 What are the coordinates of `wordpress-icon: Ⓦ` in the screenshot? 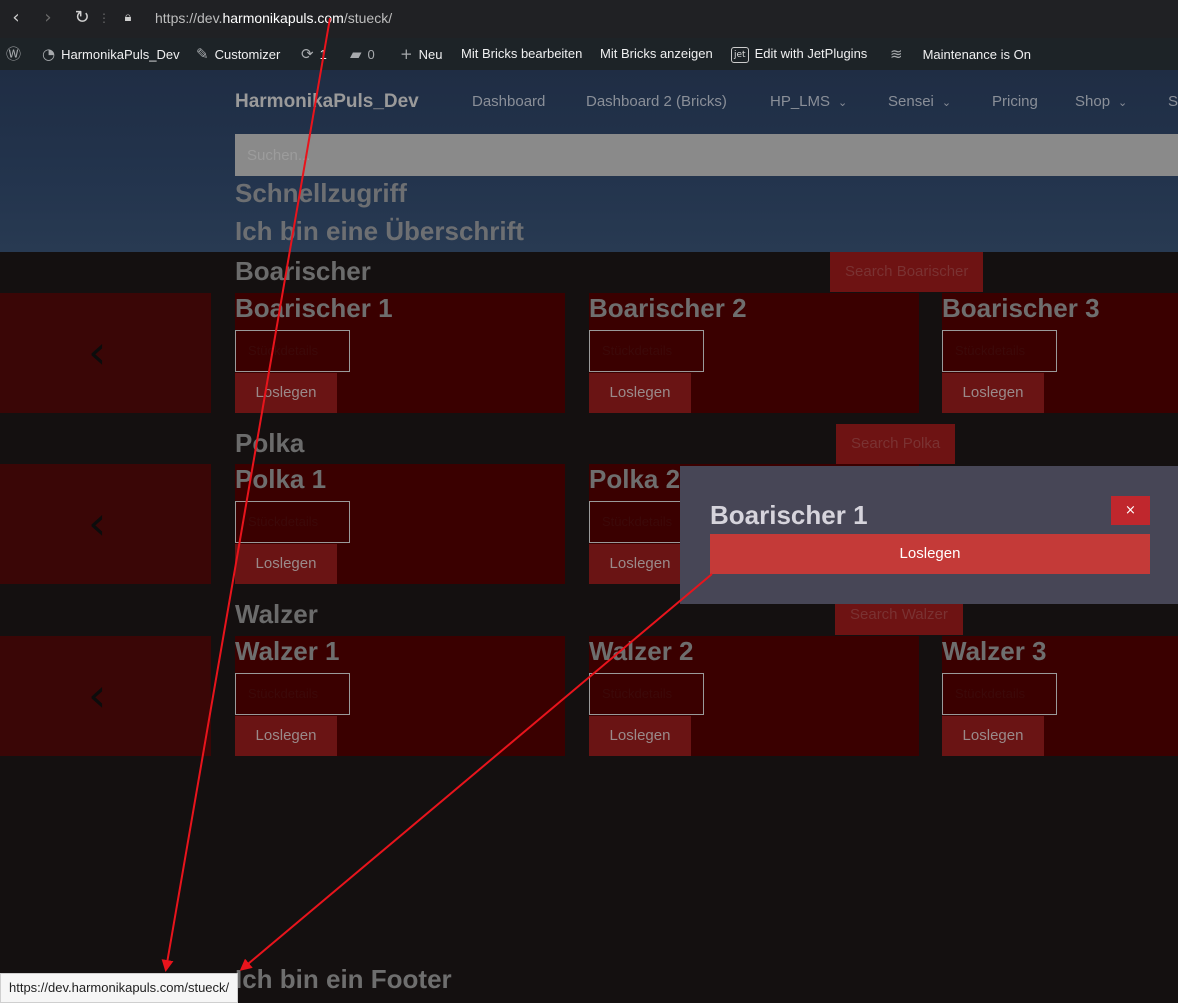 It's located at (14, 54).